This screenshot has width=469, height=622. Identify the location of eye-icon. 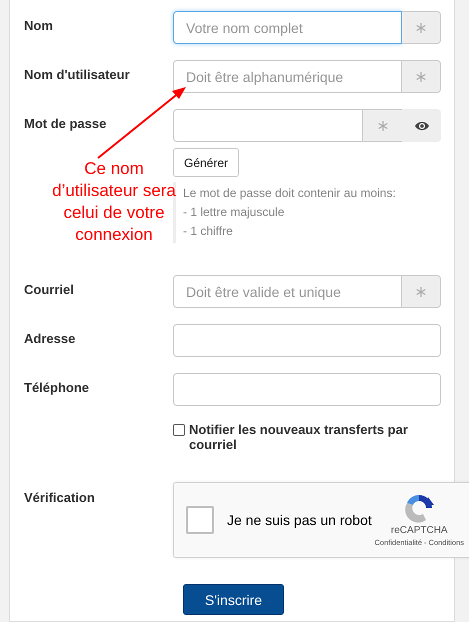
(422, 126).